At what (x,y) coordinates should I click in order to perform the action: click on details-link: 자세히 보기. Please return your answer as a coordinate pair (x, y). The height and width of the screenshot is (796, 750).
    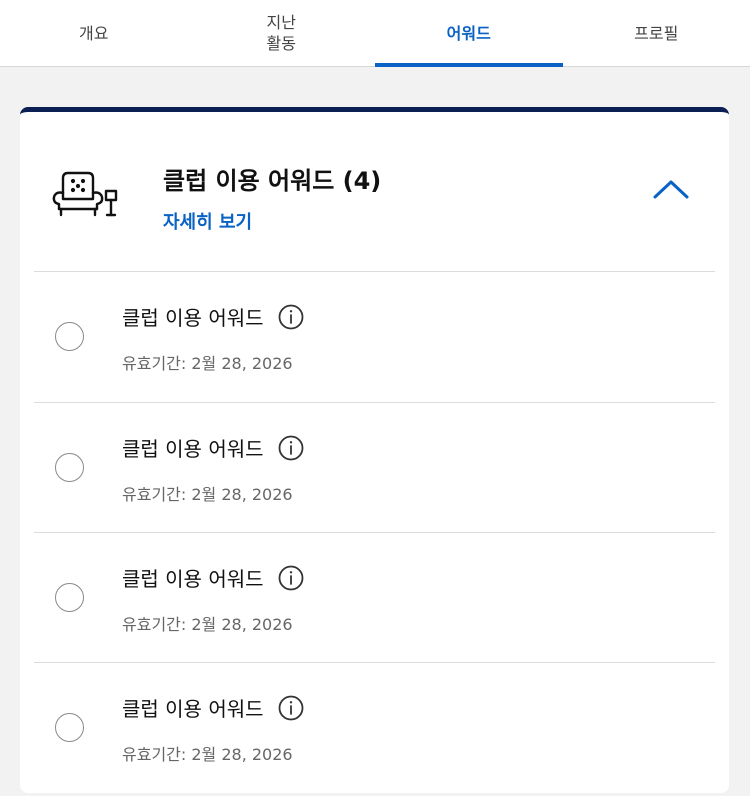
    Looking at the image, I should click on (207, 221).